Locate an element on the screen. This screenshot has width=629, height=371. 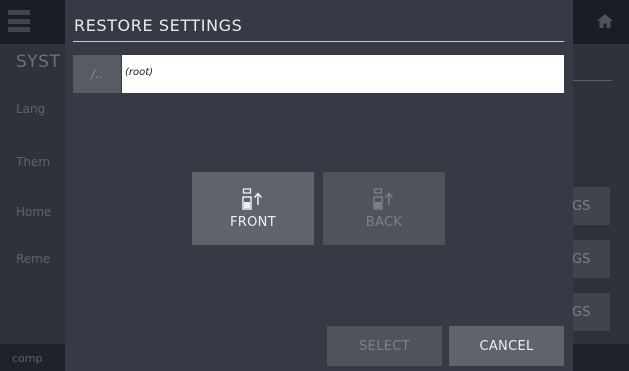
parent-directory-button: /.. is located at coordinates (97, 74).